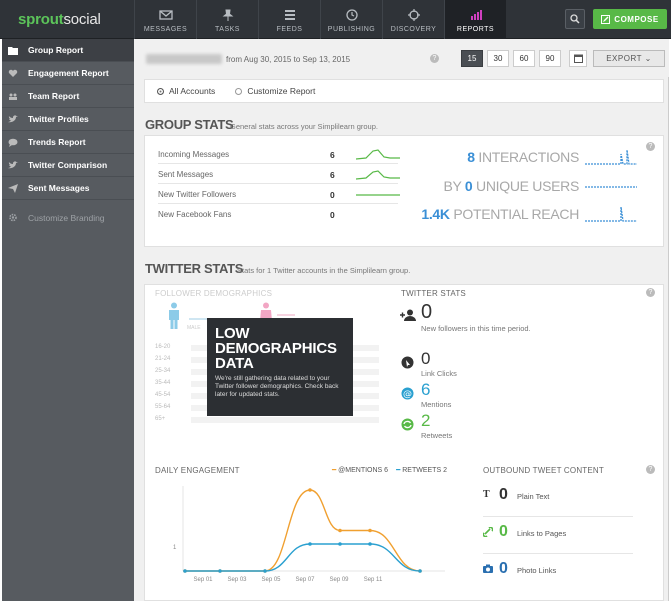 This screenshot has width=671, height=603. I want to click on demographics-label: FOLLOWER DEMOGRAPHICS, so click(214, 293).